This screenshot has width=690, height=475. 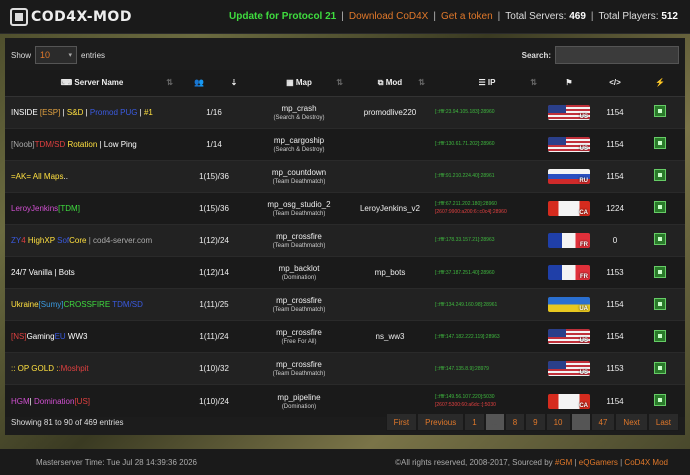 What do you see at coordinates (299, 342) in the screenshot?
I see `game-mode: (Free For All)` at bounding box center [299, 342].